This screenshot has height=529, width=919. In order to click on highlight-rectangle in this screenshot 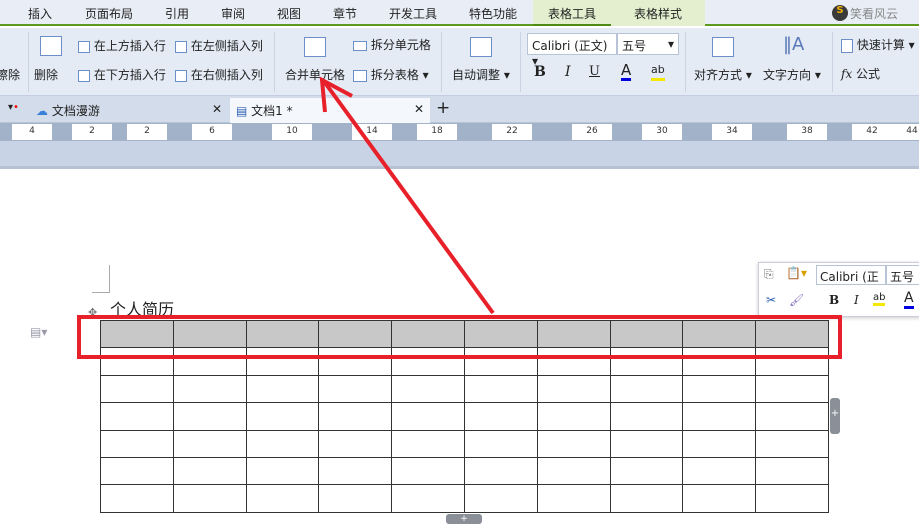, I will do `click(459, 337)`.